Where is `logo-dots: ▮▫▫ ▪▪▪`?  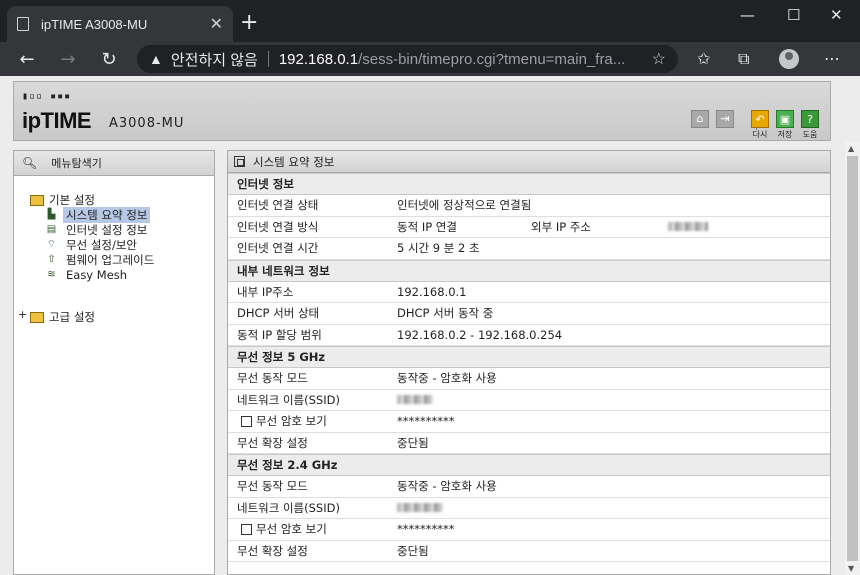
logo-dots: ▮▫▫ ▪▪▪ is located at coordinates (47, 96).